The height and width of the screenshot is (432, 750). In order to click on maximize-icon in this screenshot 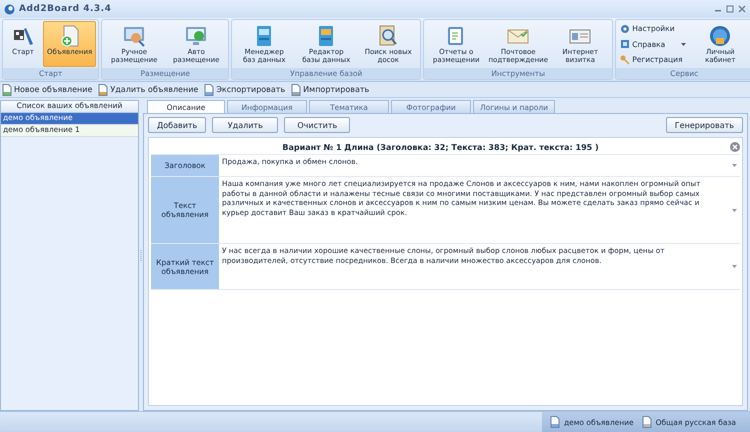, I will do `click(730, 9)`.